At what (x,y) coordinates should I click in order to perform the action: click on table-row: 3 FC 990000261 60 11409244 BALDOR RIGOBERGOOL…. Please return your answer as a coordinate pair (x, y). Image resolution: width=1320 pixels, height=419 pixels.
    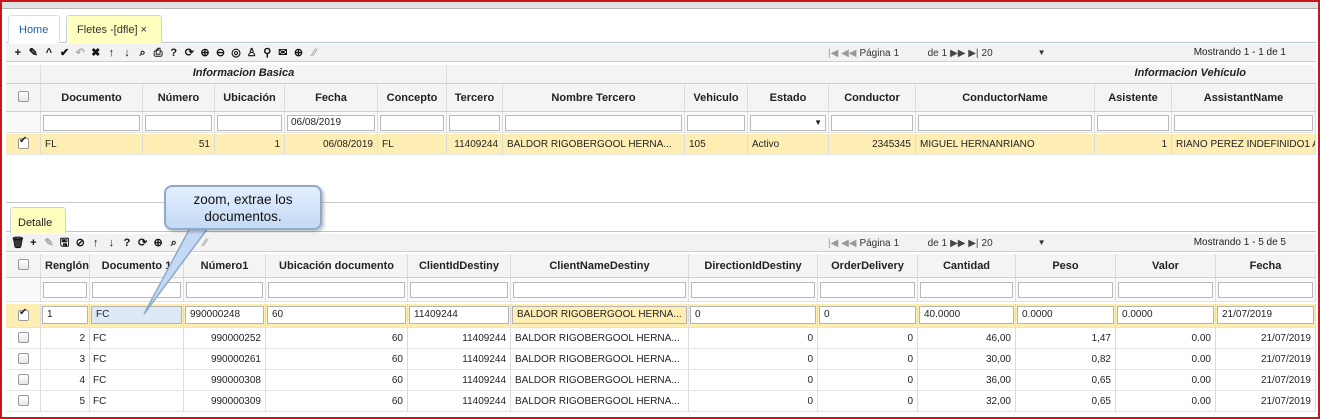
    Looking at the image, I should click on (661, 359).